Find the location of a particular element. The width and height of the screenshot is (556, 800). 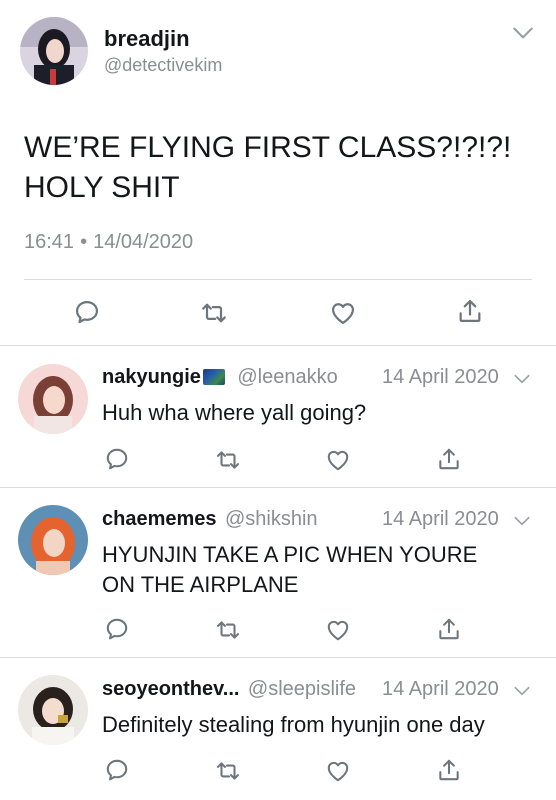

reply-header: seoyeonthev... @sleepislife is located at coordinates (229, 689).